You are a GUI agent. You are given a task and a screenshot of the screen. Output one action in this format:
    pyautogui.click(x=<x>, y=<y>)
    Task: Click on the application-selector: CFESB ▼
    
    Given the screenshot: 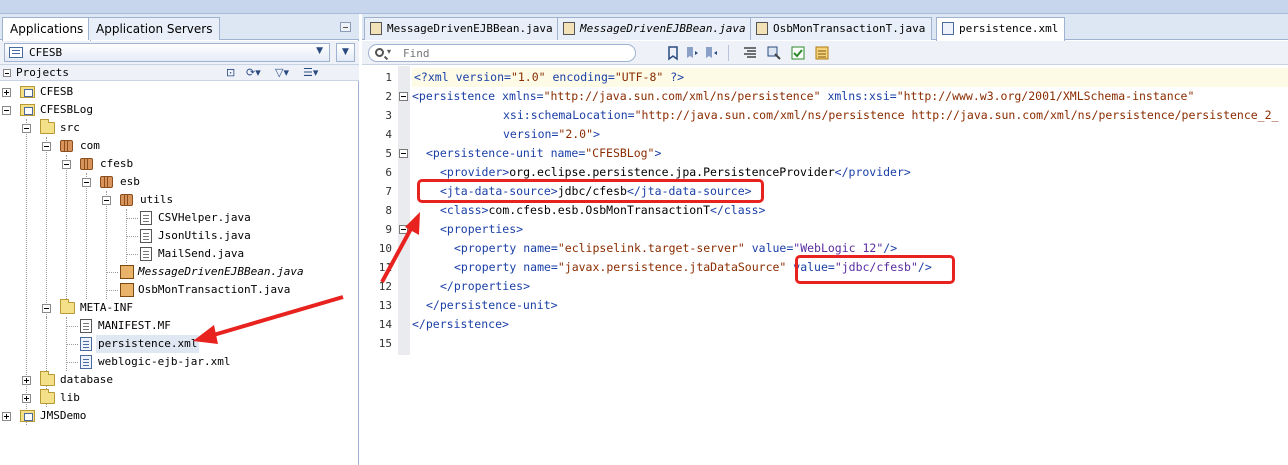 What is the action you would take?
    pyautogui.click(x=167, y=52)
    